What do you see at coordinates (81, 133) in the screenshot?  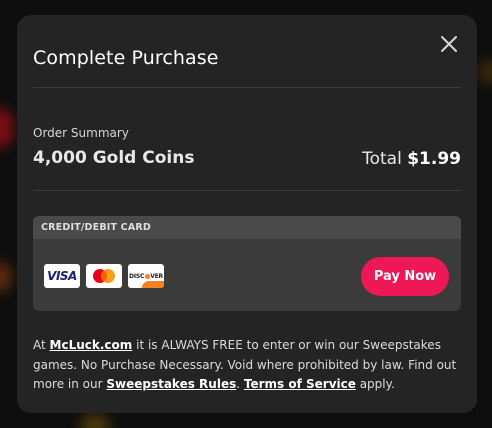 I see `order-summary-label: Order Summary` at bounding box center [81, 133].